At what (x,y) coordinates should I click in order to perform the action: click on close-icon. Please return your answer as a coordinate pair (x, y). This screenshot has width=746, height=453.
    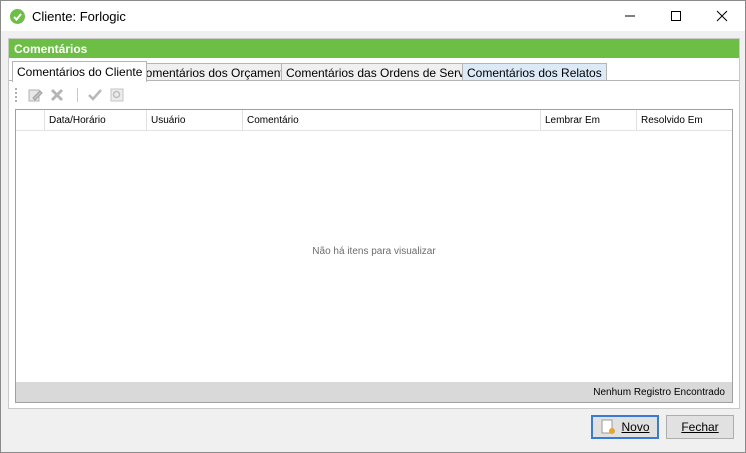
    Looking at the image, I should click on (722, 16).